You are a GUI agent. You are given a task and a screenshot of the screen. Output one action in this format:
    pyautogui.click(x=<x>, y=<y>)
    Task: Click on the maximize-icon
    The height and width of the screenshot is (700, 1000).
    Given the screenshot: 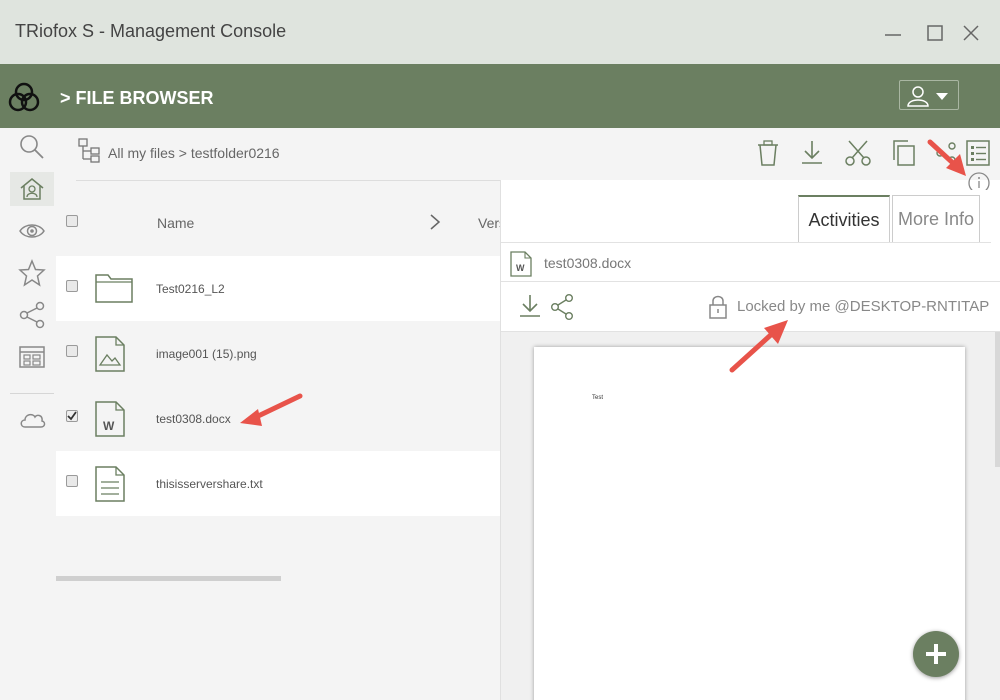 What is the action you would take?
    pyautogui.click(x=935, y=33)
    